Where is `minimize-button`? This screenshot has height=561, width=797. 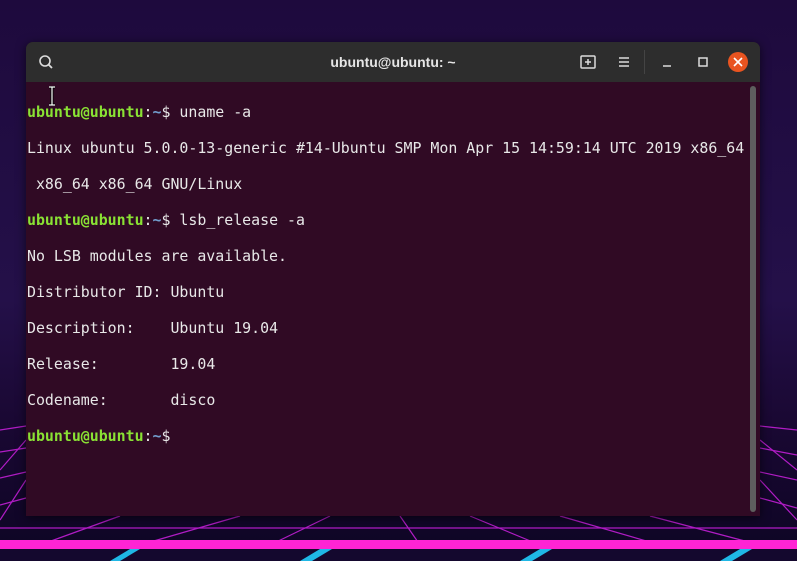 minimize-button is located at coordinates (667, 62).